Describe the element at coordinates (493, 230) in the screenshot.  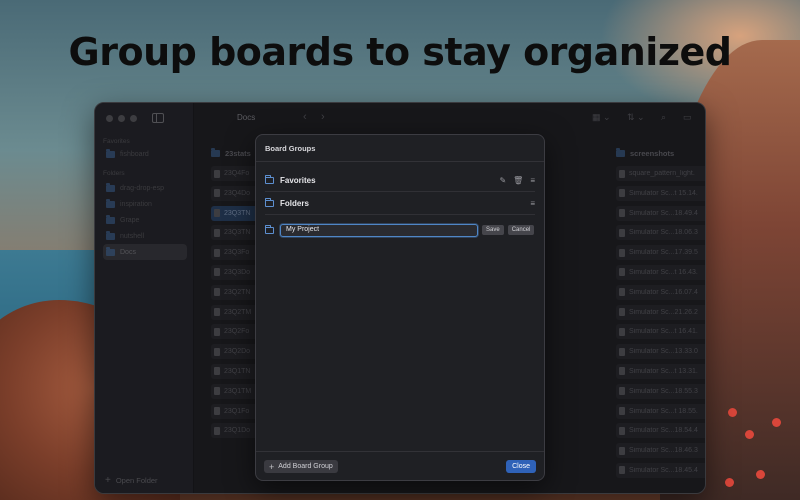
I see `save-button: Save` at that location.